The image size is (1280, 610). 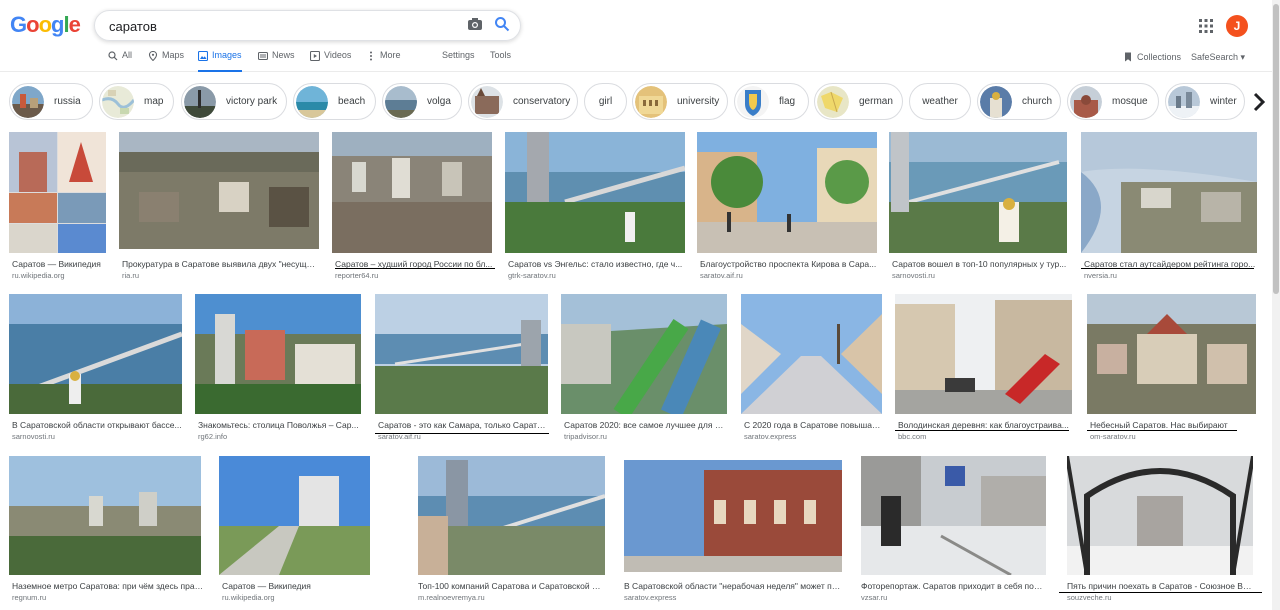 I want to click on chip-winter: winter, so click(x=1205, y=101).